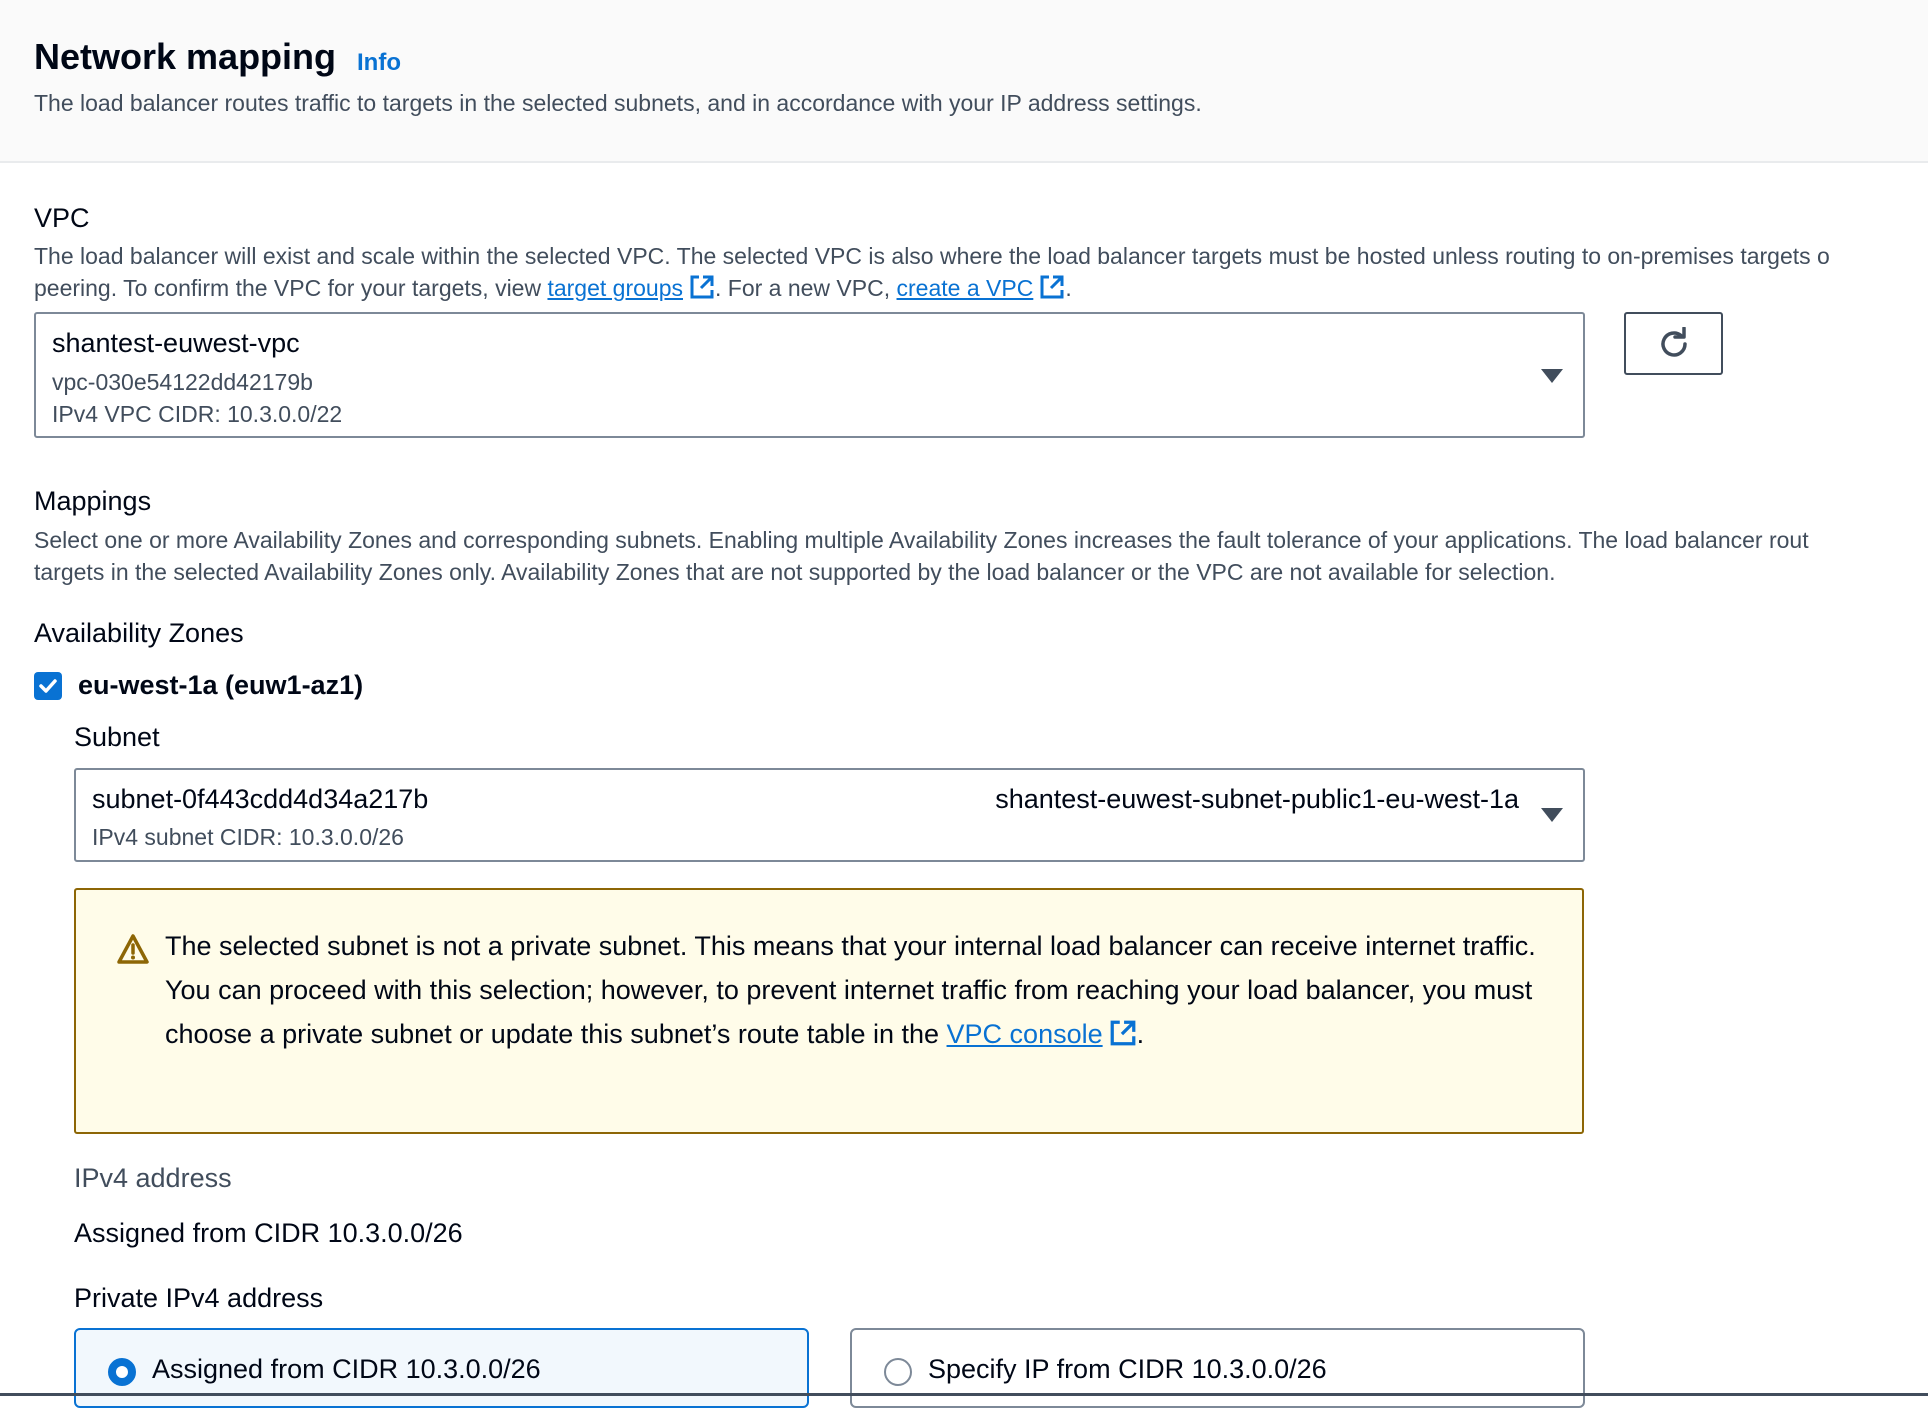 This screenshot has height=1408, width=1928. I want to click on warning-icon, so click(133, 949).